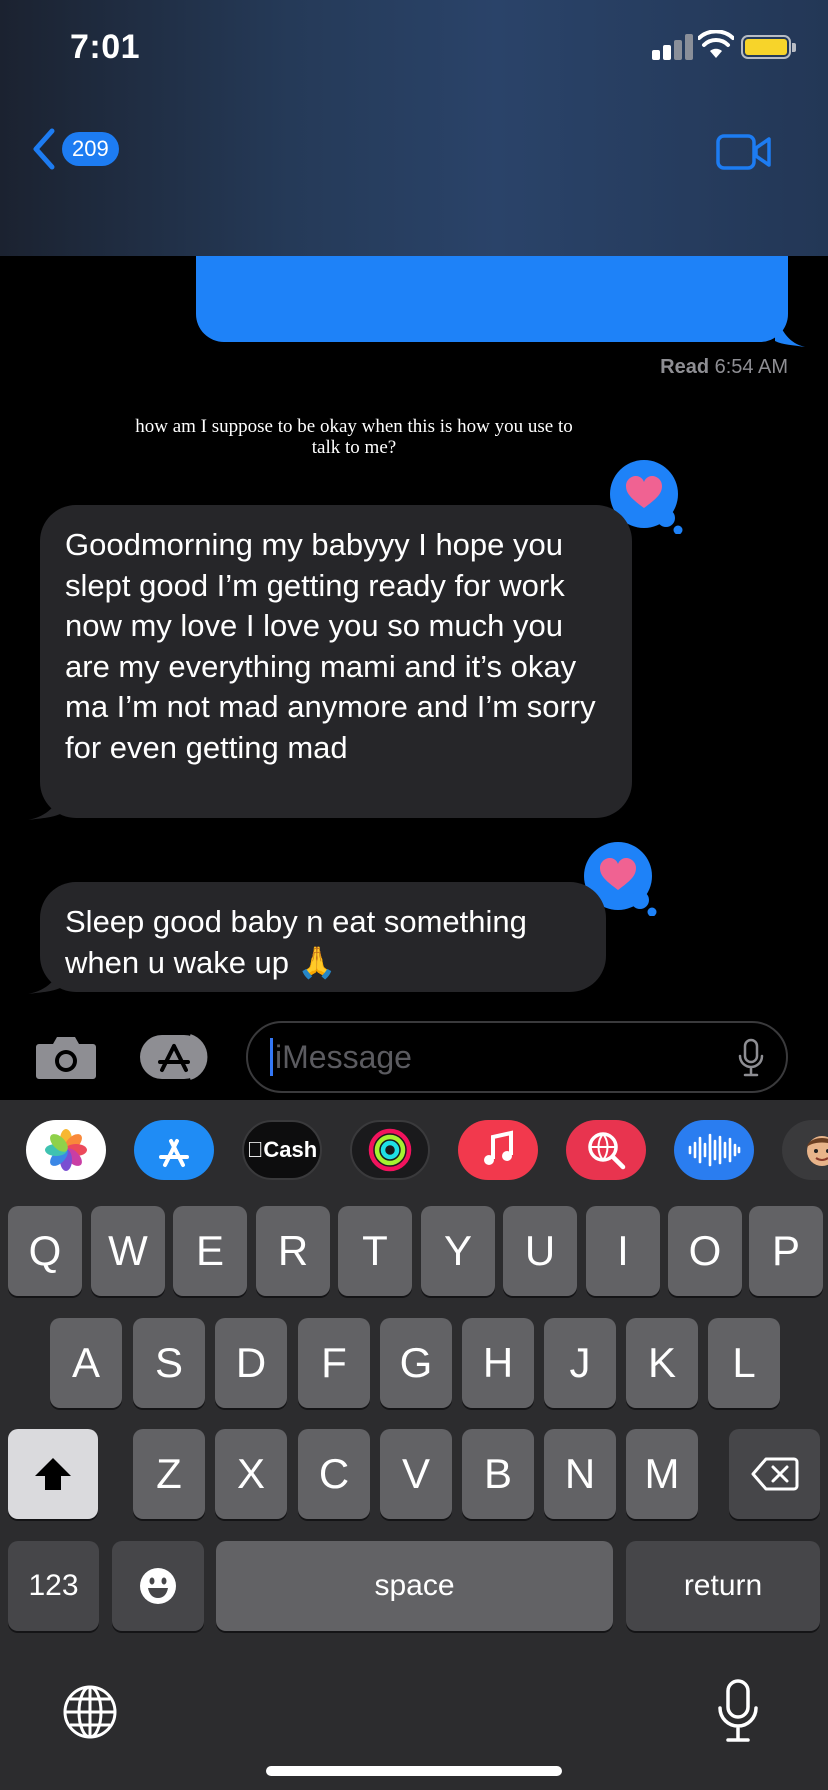  I want to click on shift-key, so click(53, 1474).